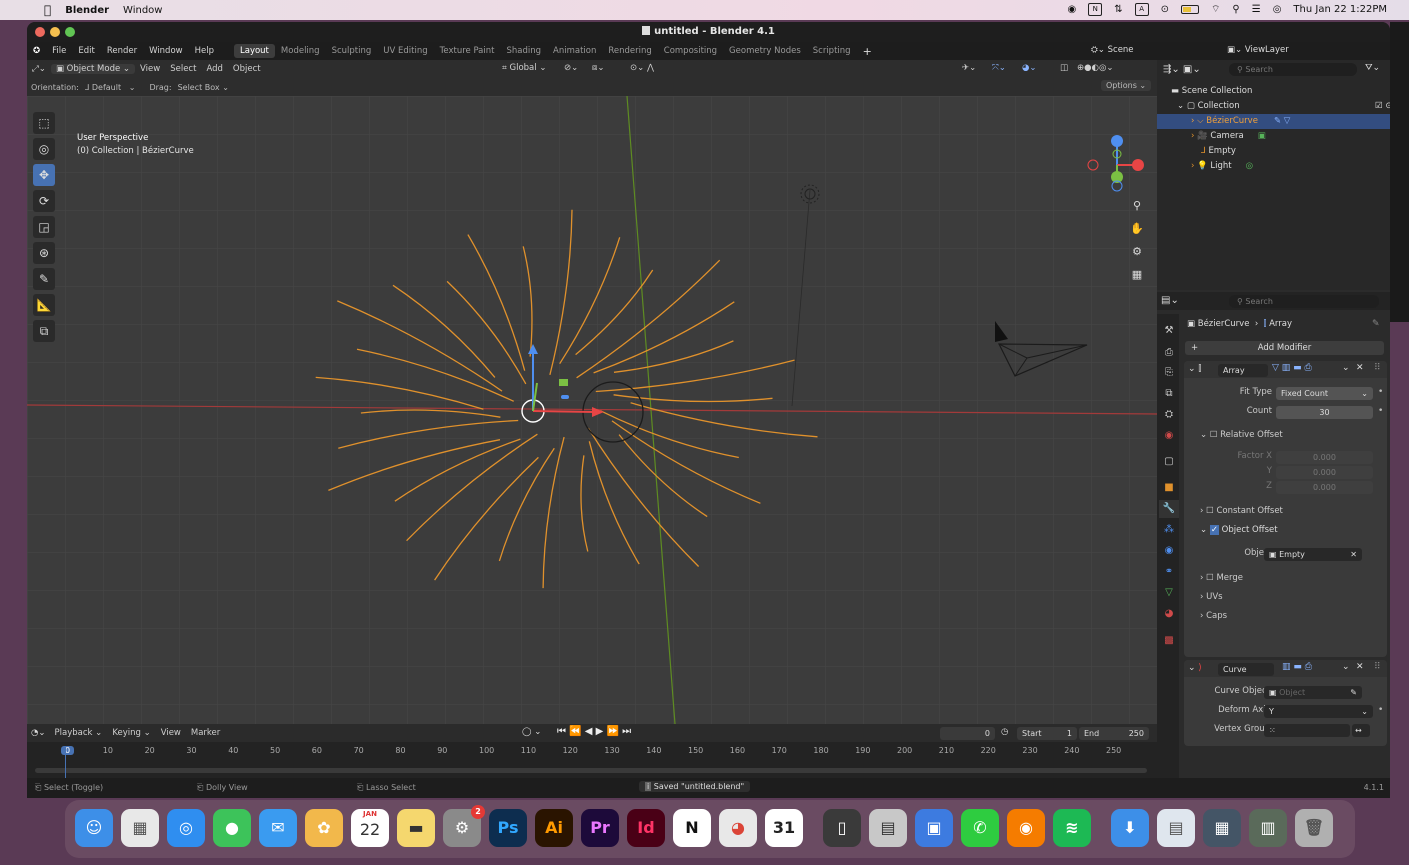 The height and width of the screenshot is (865, 1409). What do you see at coordinates (1137, 275) in the screenshot?
I see `perspective-toggle-icon: ▦` at bounding box center [1137, 275].